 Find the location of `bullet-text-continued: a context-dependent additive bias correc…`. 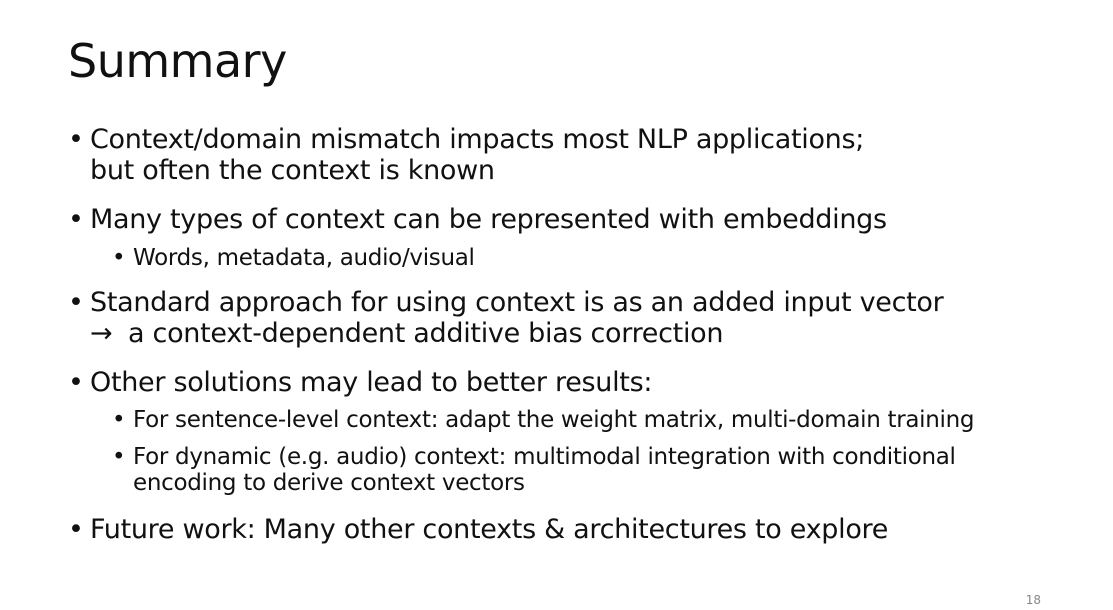

bullet-text-continued: a context-dependent additive bias correc… is located at coordinates (426, 334).